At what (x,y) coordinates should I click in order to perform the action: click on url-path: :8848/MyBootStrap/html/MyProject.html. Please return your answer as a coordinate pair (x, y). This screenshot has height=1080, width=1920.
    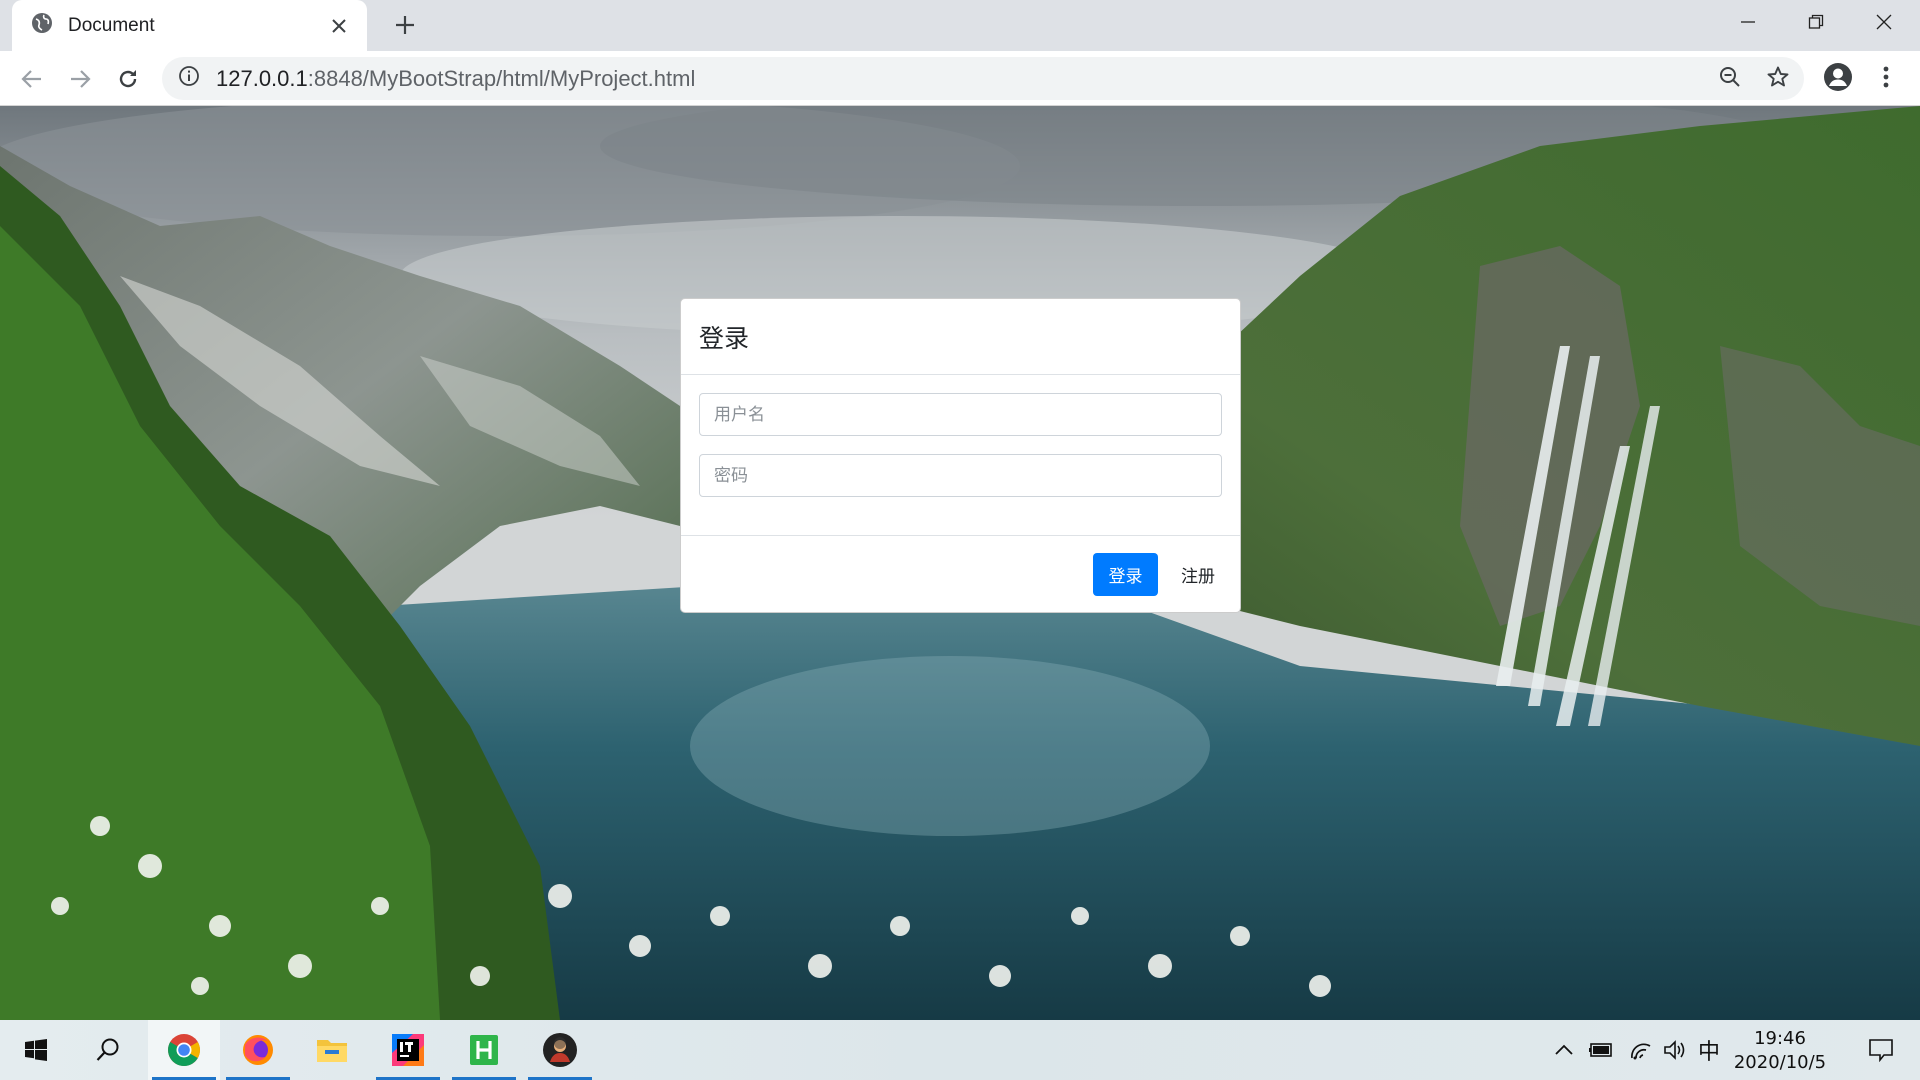
    Looking at the image, I should click on (501, 78).